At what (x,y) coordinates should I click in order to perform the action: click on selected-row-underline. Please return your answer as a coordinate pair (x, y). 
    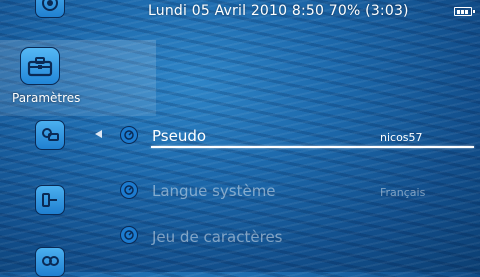
    Looking at the image, I should click on (312, 147).